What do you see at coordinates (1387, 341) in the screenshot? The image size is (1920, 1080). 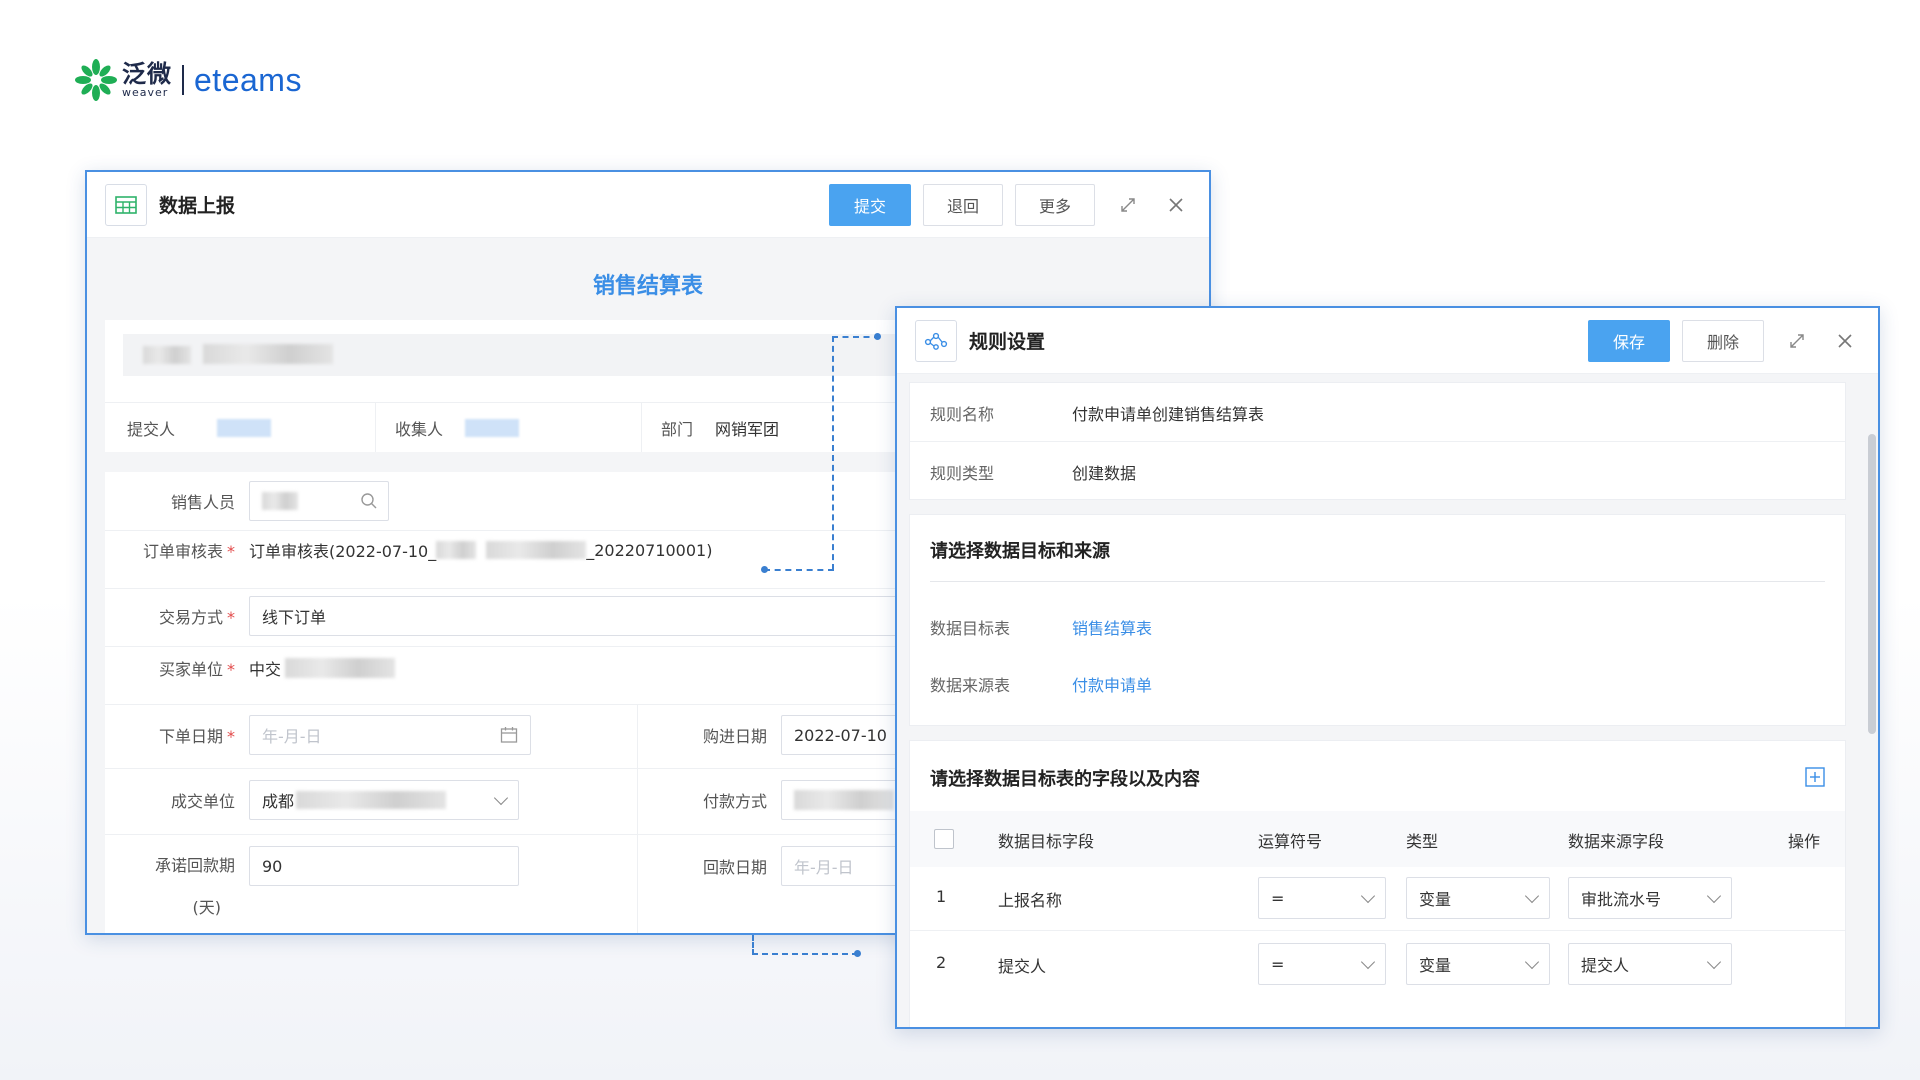 I see `window-header: 规则设置 保存 删除` at bounding box center [1387, 341].